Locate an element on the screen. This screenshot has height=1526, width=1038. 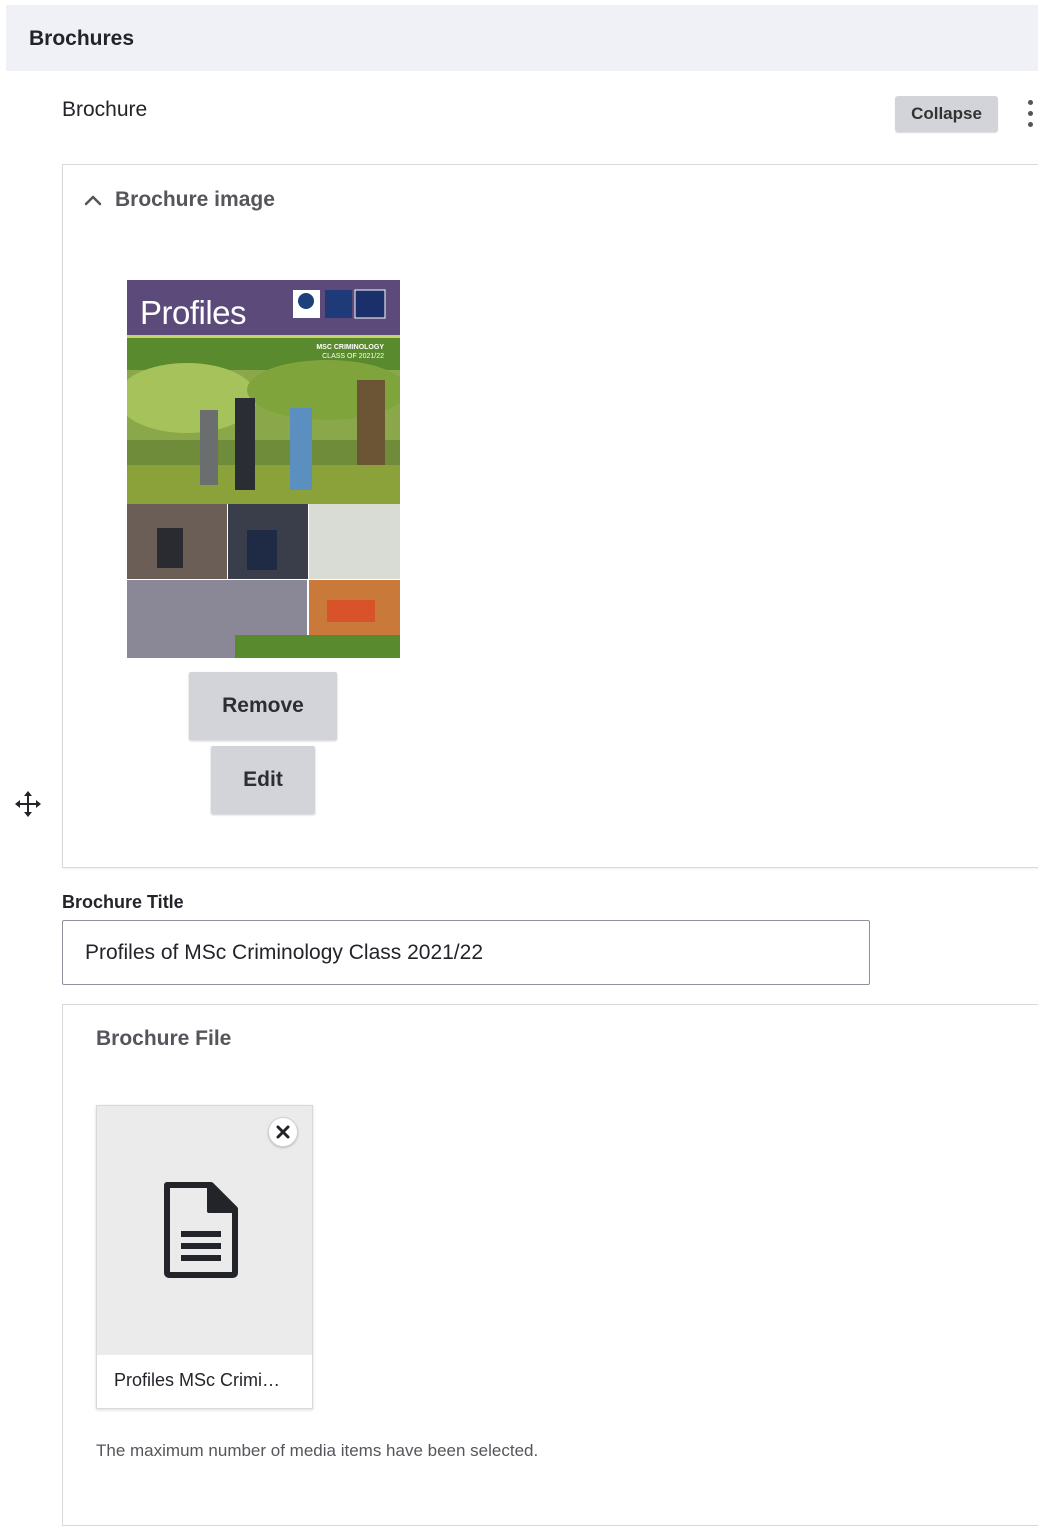
thumbnail-subtitle: MSC CRIMINOLOGY is located at coordinates (350, 347).